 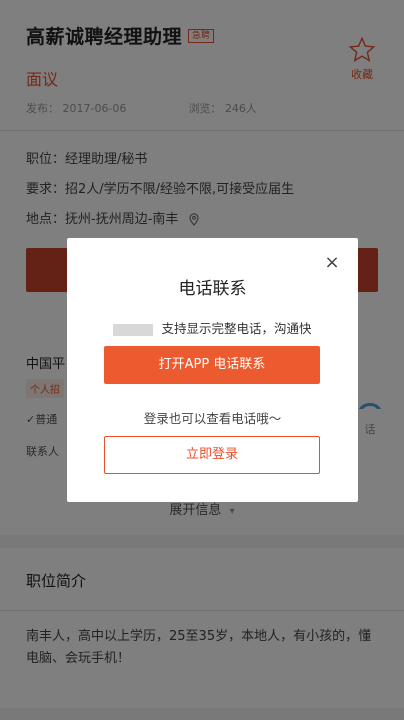 What do you see at coordinates (332, 263) in the screenshot?
I see `close-icon: ×` at bounding box center [332, 263].